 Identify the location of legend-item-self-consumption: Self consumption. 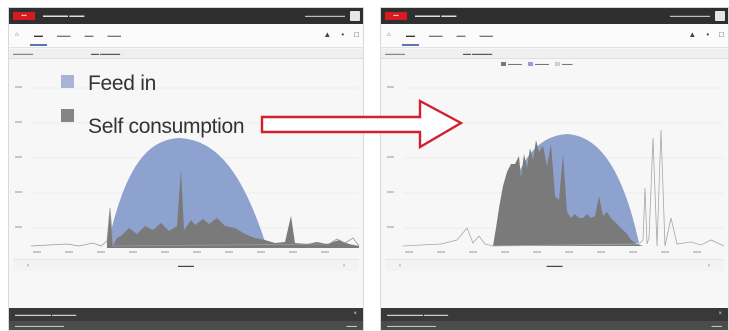
(153, 123).